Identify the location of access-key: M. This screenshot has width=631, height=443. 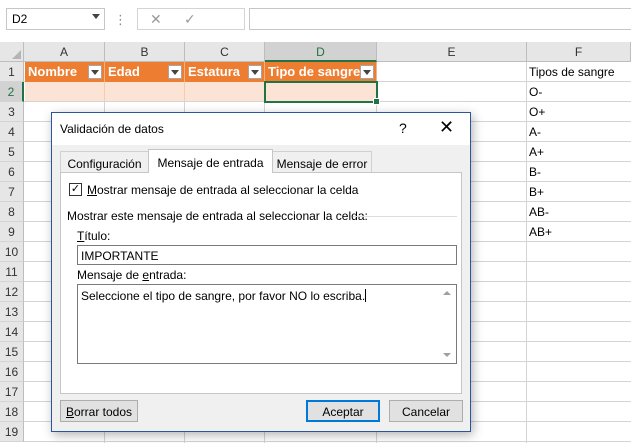
(92, 190).